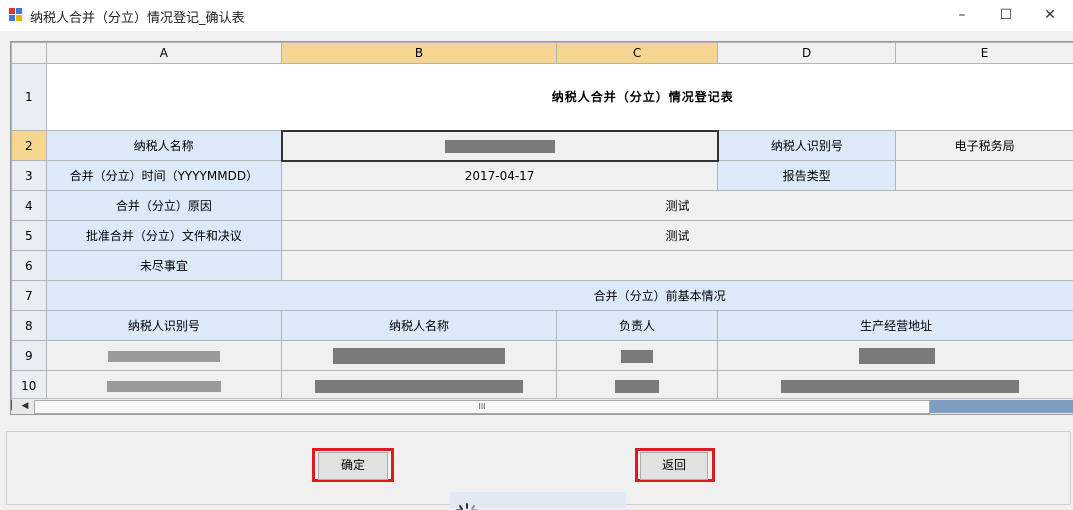 This screenshot has width=1073, height=510. What do you see at coordinates (353, 466) in the screenshot?
I see `confirm-button: 确定` at bounding box center [353, 466].